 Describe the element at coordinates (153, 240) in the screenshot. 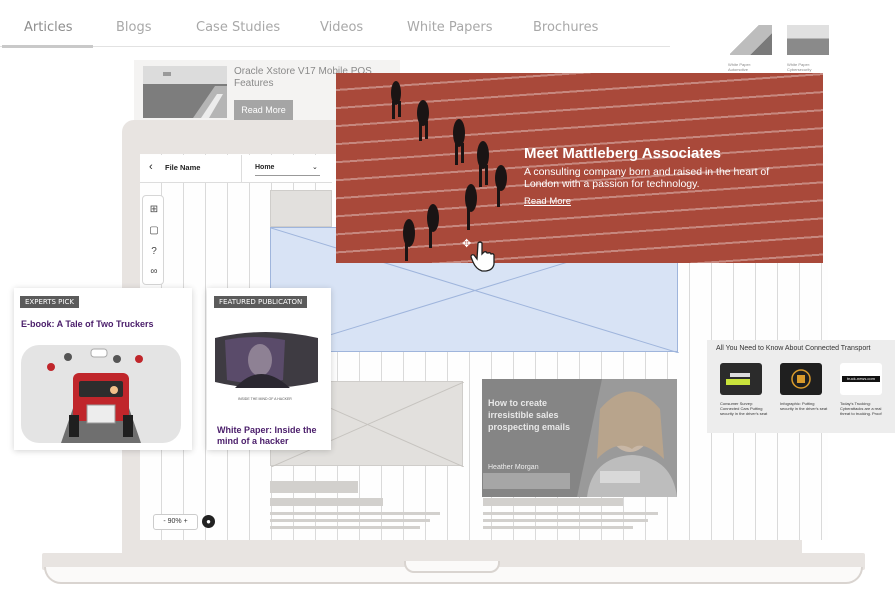

I see `editor-side-tools: ⊞ ▢ ? ∞` at that location.